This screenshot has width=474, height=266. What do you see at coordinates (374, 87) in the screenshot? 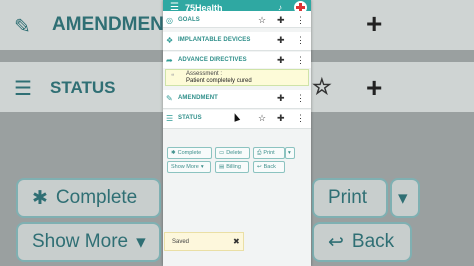
I see `bg-plus-icon-2: +` at bounding box center [374, 87].